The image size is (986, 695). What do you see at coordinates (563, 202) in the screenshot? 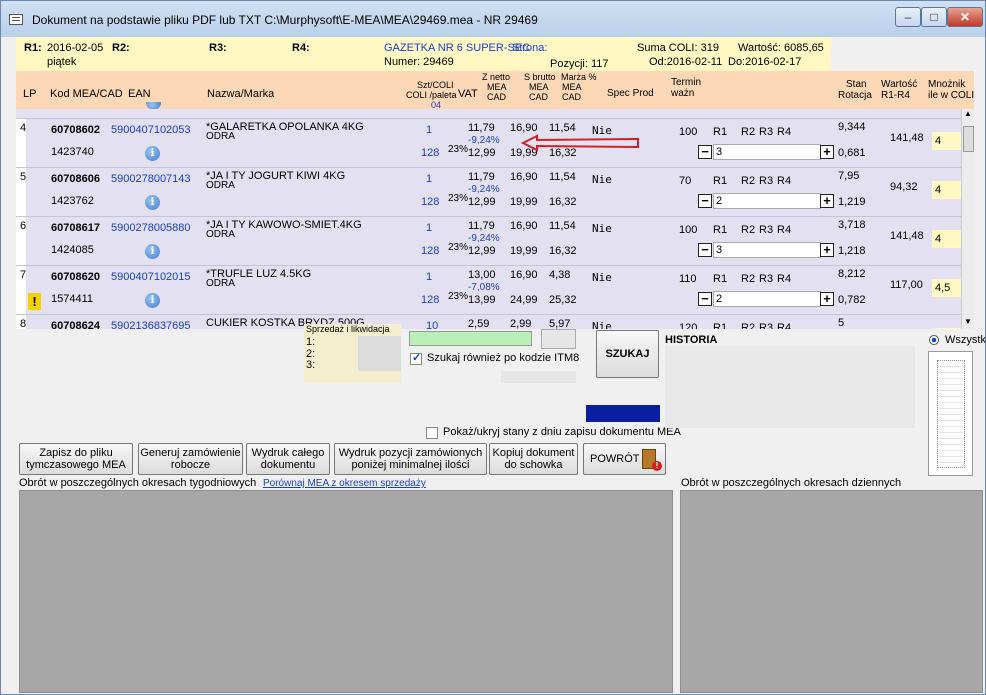
I see `row-marza-cad: 16,32` at bounding box center [563, 202].